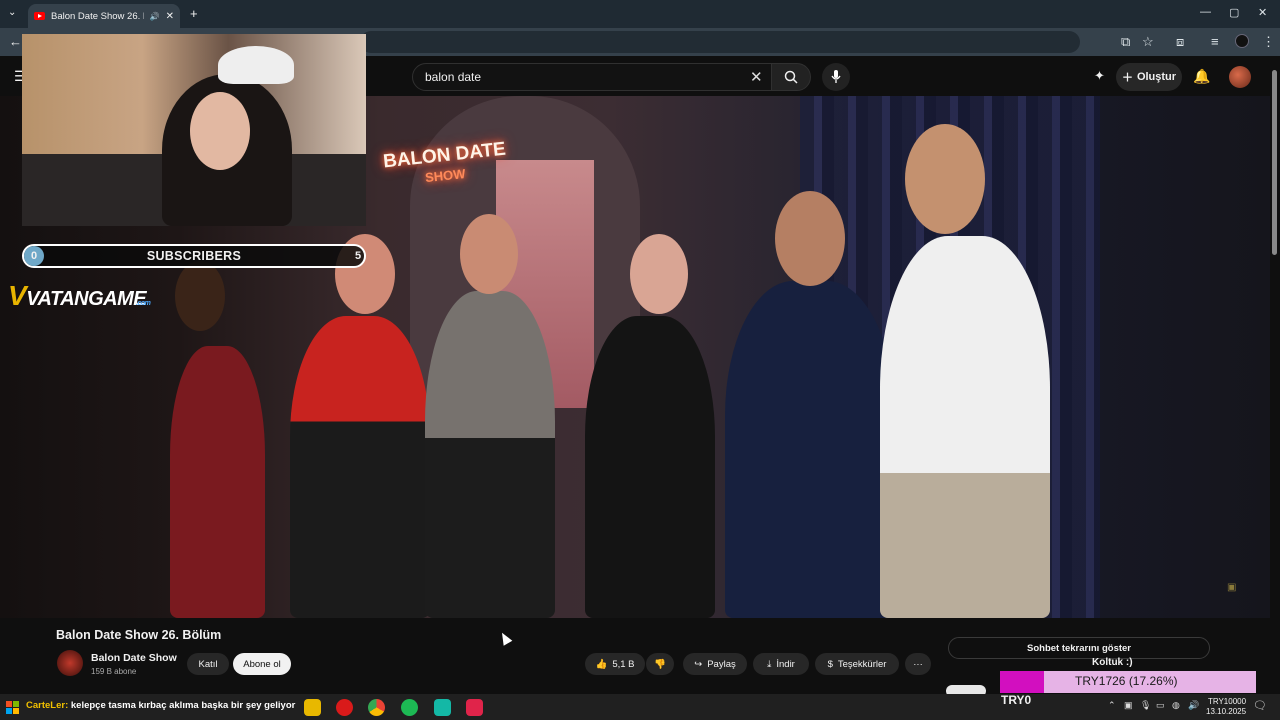 This screenshot has height=720, width=1280. What do you see at coordinates (70, 663) in the screenshot?
I see `channel-avatar` at bounding box center [70, 663].